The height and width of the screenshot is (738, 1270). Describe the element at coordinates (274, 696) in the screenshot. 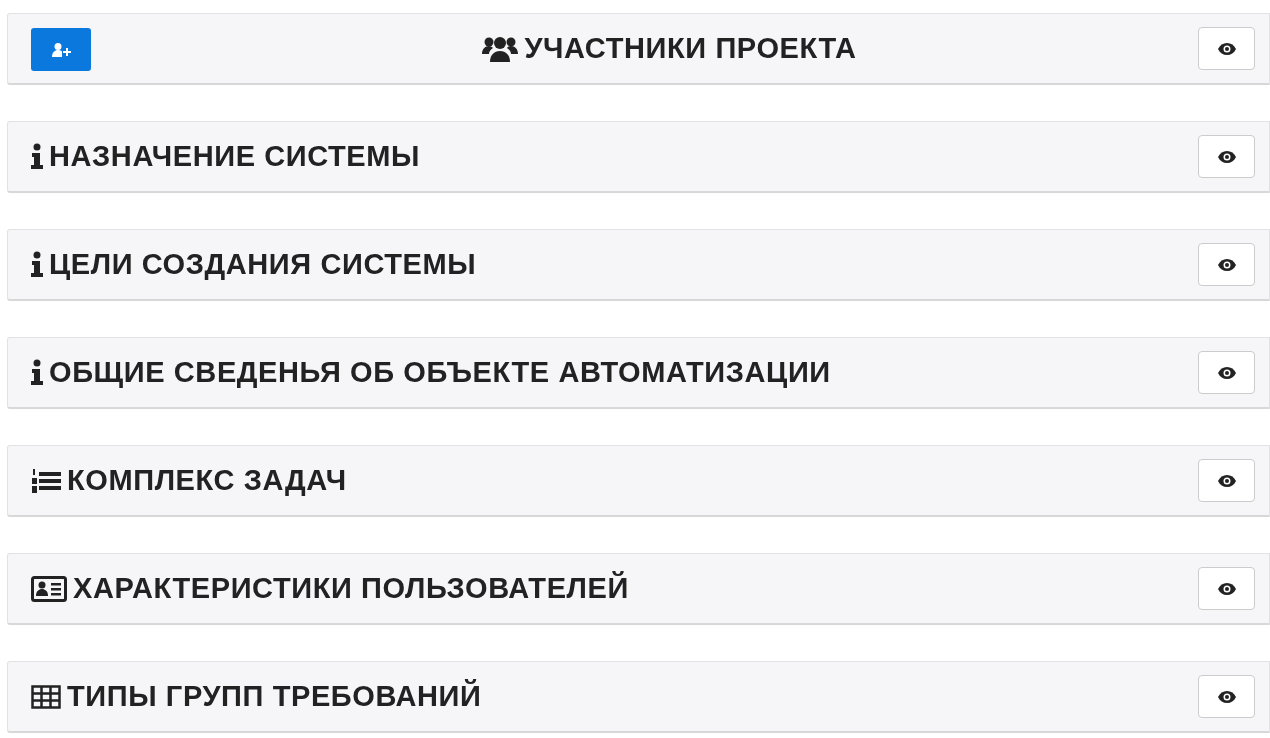

I see `section-title: ТИПЫ ГРУПП ТРЕБОВАНИЙ` at that location.